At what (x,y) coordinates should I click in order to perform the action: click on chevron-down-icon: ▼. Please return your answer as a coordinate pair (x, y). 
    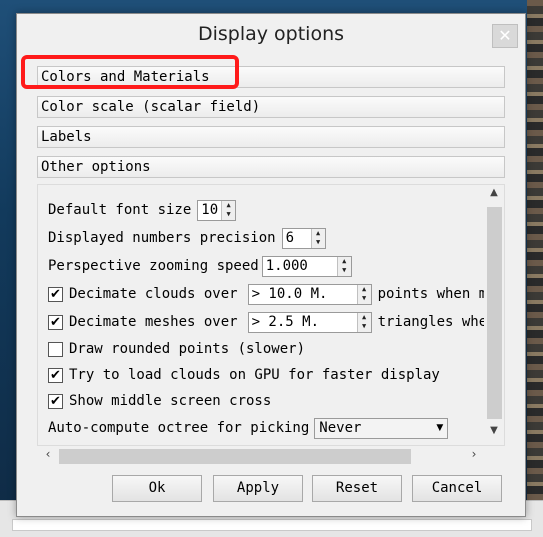
    Looking at the image, I should click on (440, 428).